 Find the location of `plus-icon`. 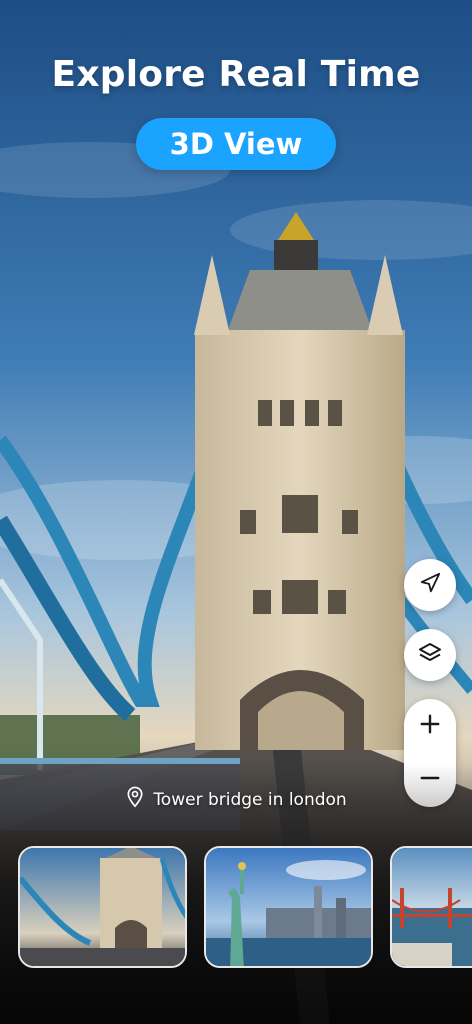

plus-icon is located at coordinates (430, 726).